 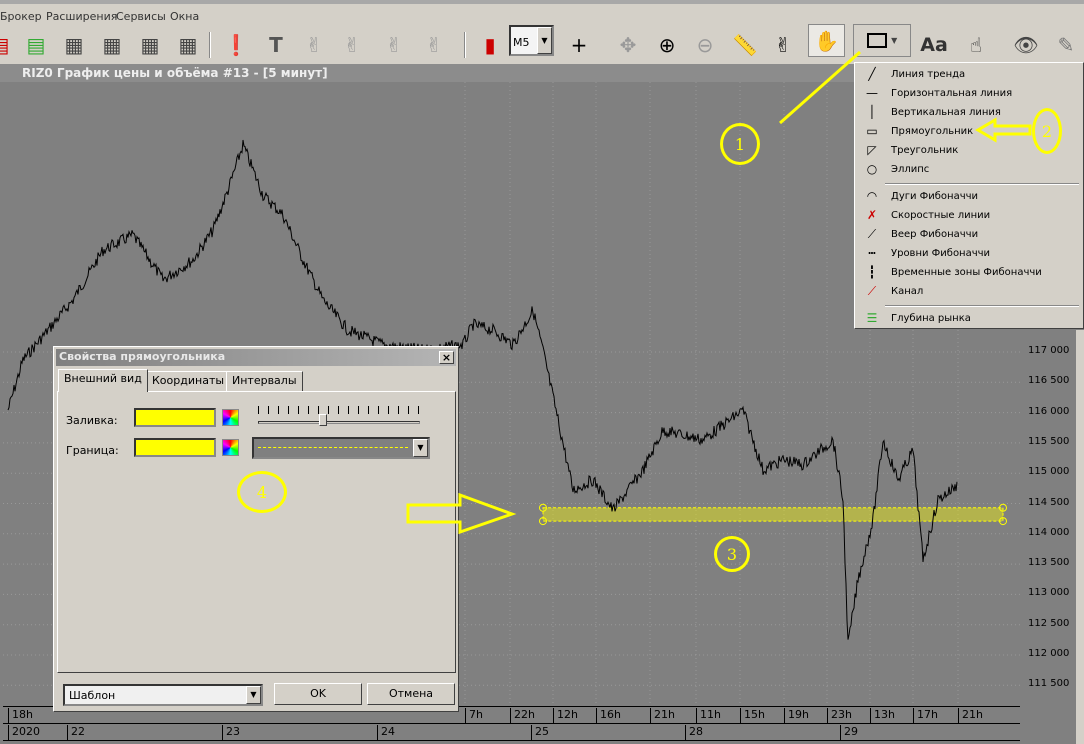 What do you see at coordinates (820, 87) in the screenshot?
I see `annotation-pointer-line` at bounding box center [820, 87].